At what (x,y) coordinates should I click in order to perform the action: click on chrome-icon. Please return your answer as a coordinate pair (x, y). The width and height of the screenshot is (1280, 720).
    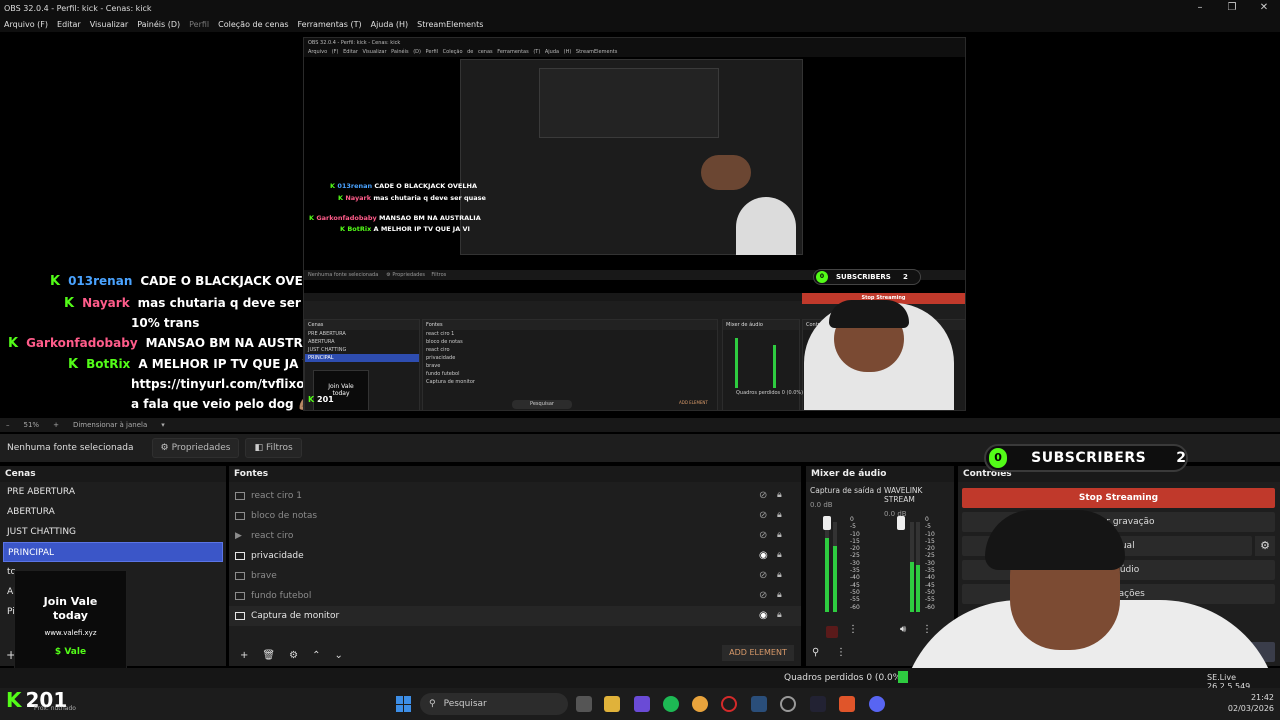
    Looking at the image, I should click on (700, 704).